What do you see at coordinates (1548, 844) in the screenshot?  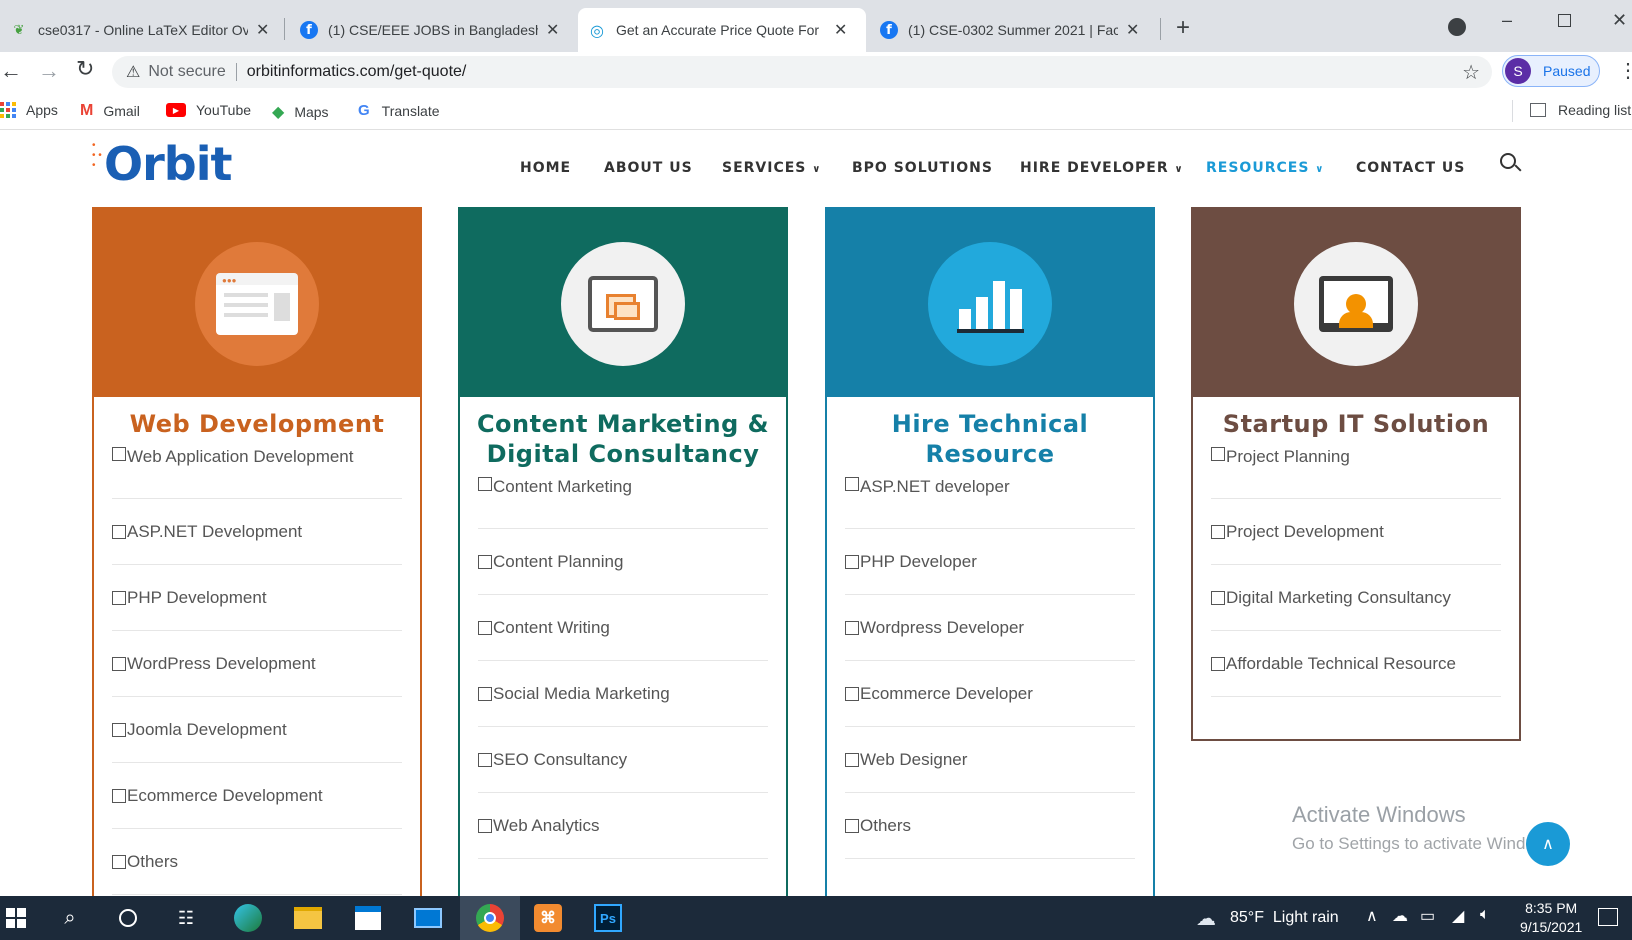 I see `scroll-to-top-button: ∧` at bounding box center [1548, 844].